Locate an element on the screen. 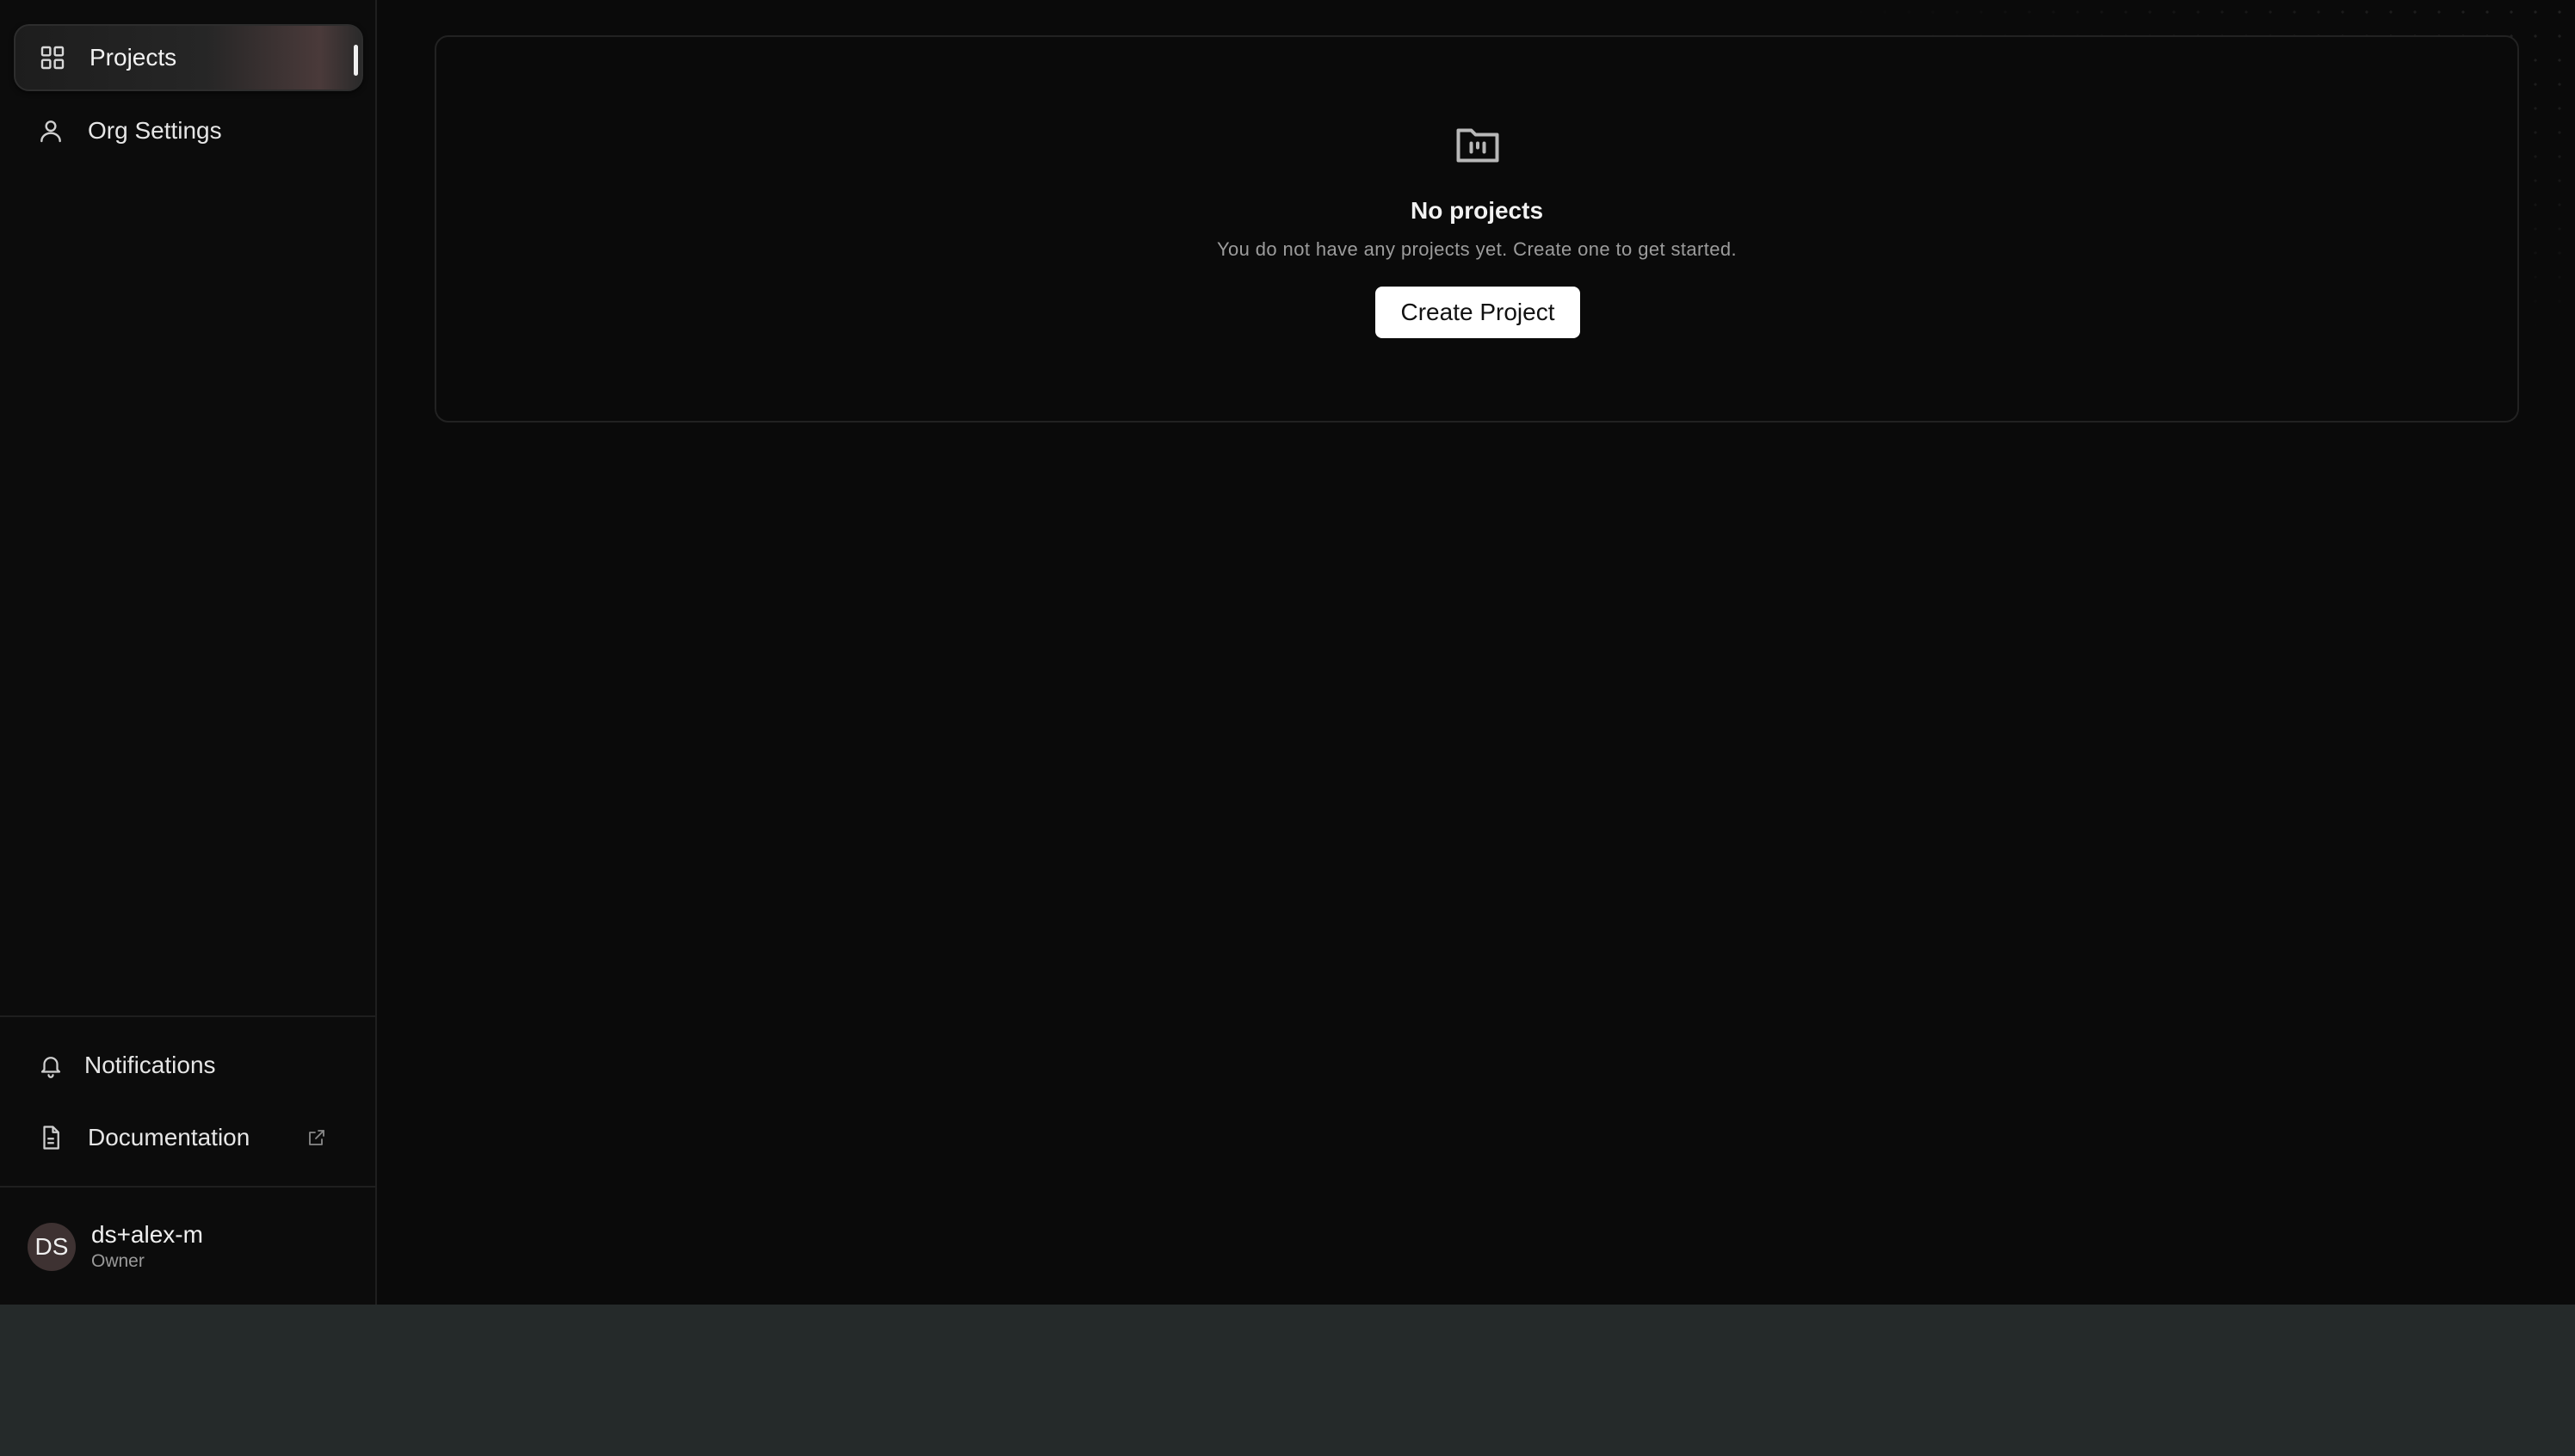  document-icon is located at coordinates (50, 1137).